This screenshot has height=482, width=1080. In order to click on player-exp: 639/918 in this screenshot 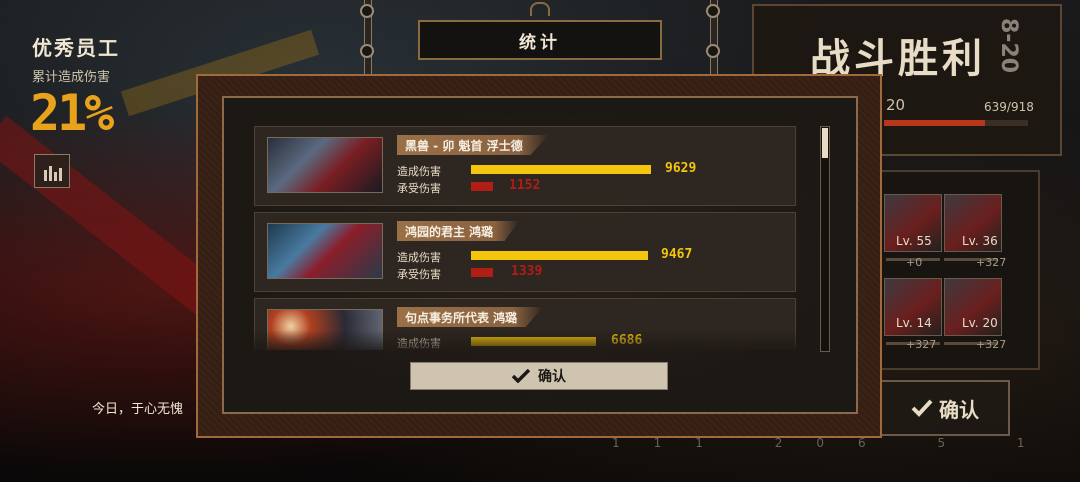, I will do `click(1009, 107)`.